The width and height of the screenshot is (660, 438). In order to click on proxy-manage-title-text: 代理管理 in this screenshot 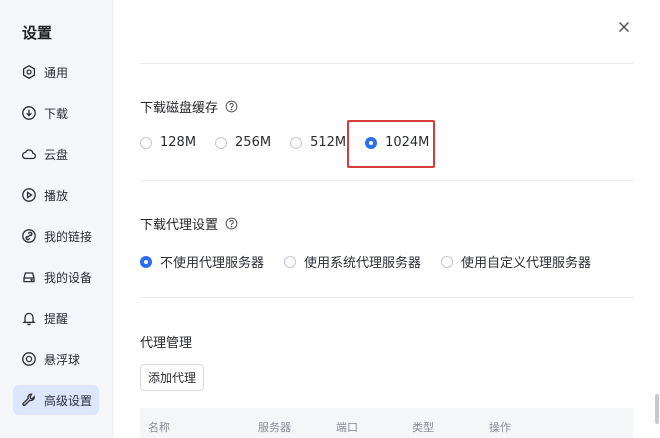, I will do `click(166, 343)`.